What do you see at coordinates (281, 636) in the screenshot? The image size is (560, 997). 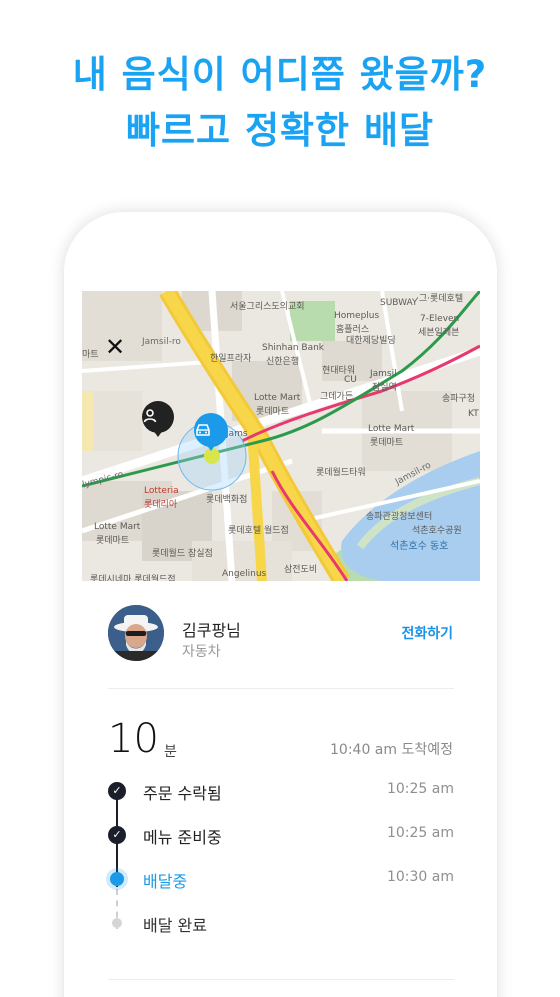 I see `courier-panel: 김쿠팡님 자동차 전화하기` at bounding box center [281, 636].